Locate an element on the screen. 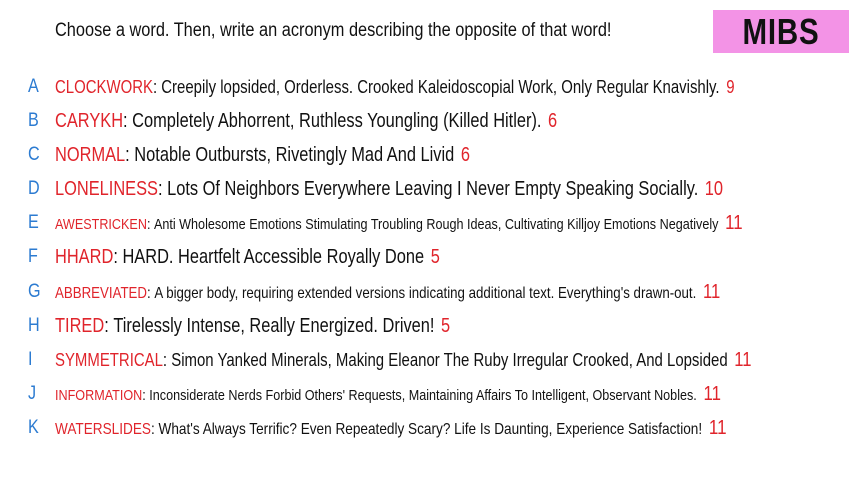 This screenshot has height=480, width=853. entry-word: TIRED is located at coordinates (80, 325).